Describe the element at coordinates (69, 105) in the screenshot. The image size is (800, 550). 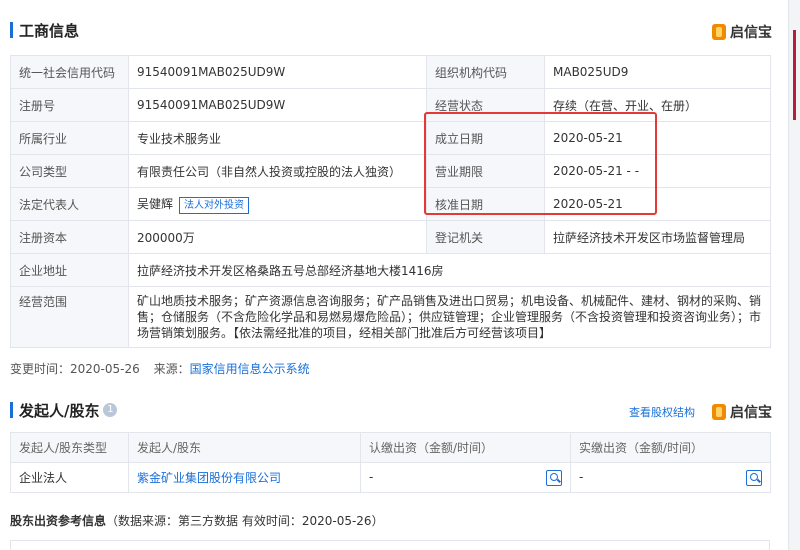
I see `reg-no-label: 注册号` at that location.